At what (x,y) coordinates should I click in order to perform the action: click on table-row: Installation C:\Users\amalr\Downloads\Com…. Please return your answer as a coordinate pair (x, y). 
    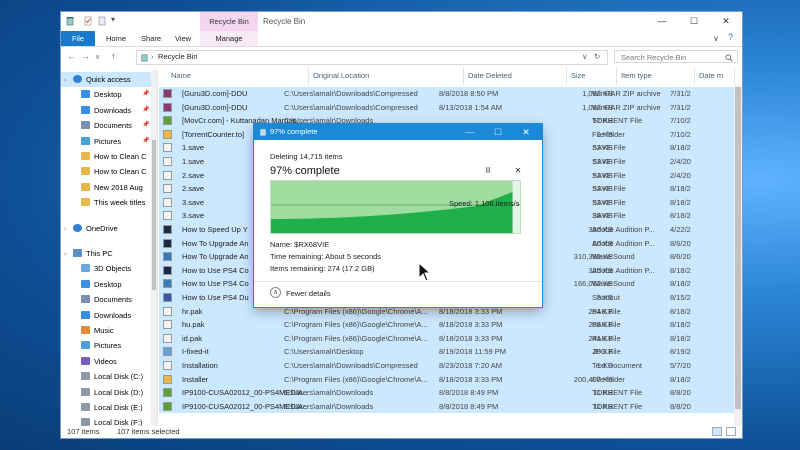
    Looking at the image, I should click on (446, 366).